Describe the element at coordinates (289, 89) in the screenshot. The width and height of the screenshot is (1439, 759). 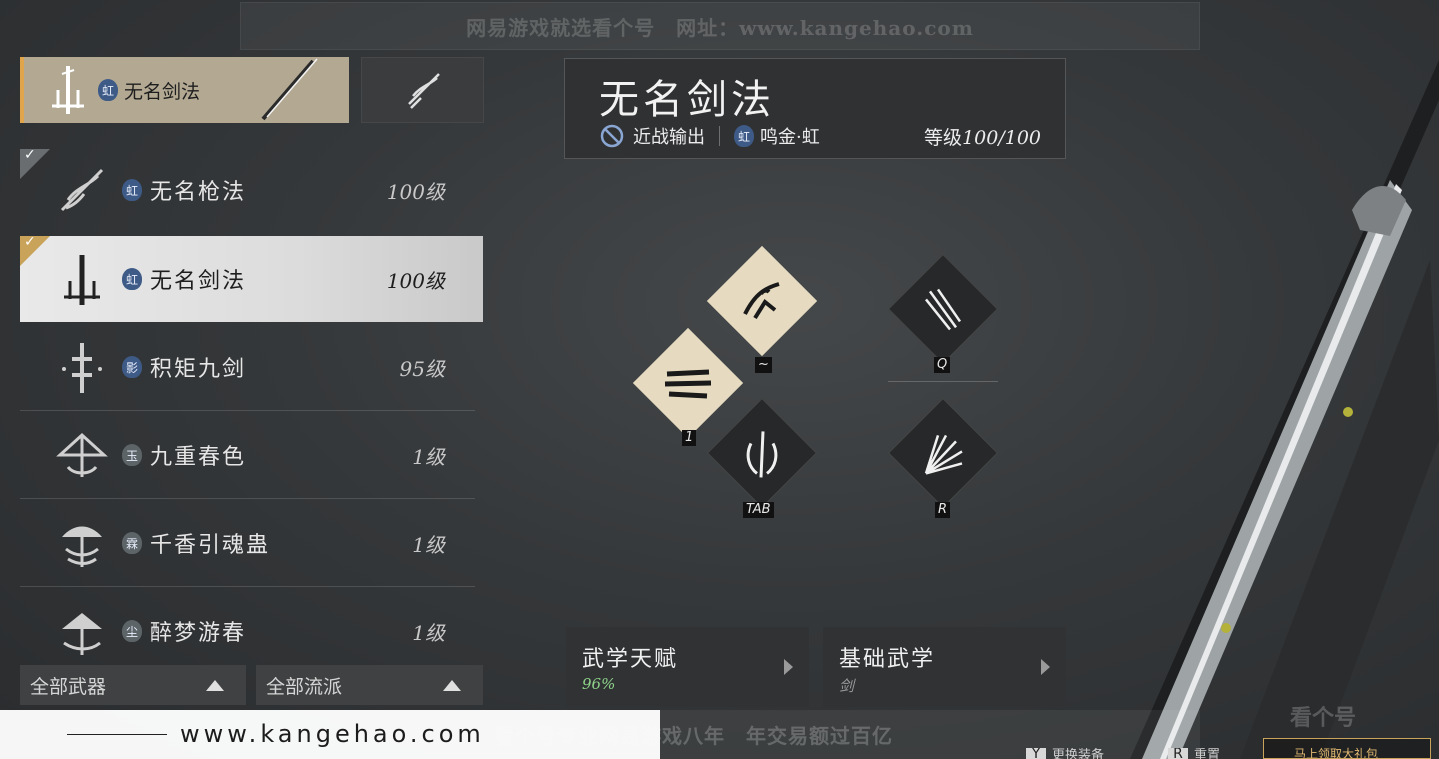
I see `sword-blade-icon` at that location.